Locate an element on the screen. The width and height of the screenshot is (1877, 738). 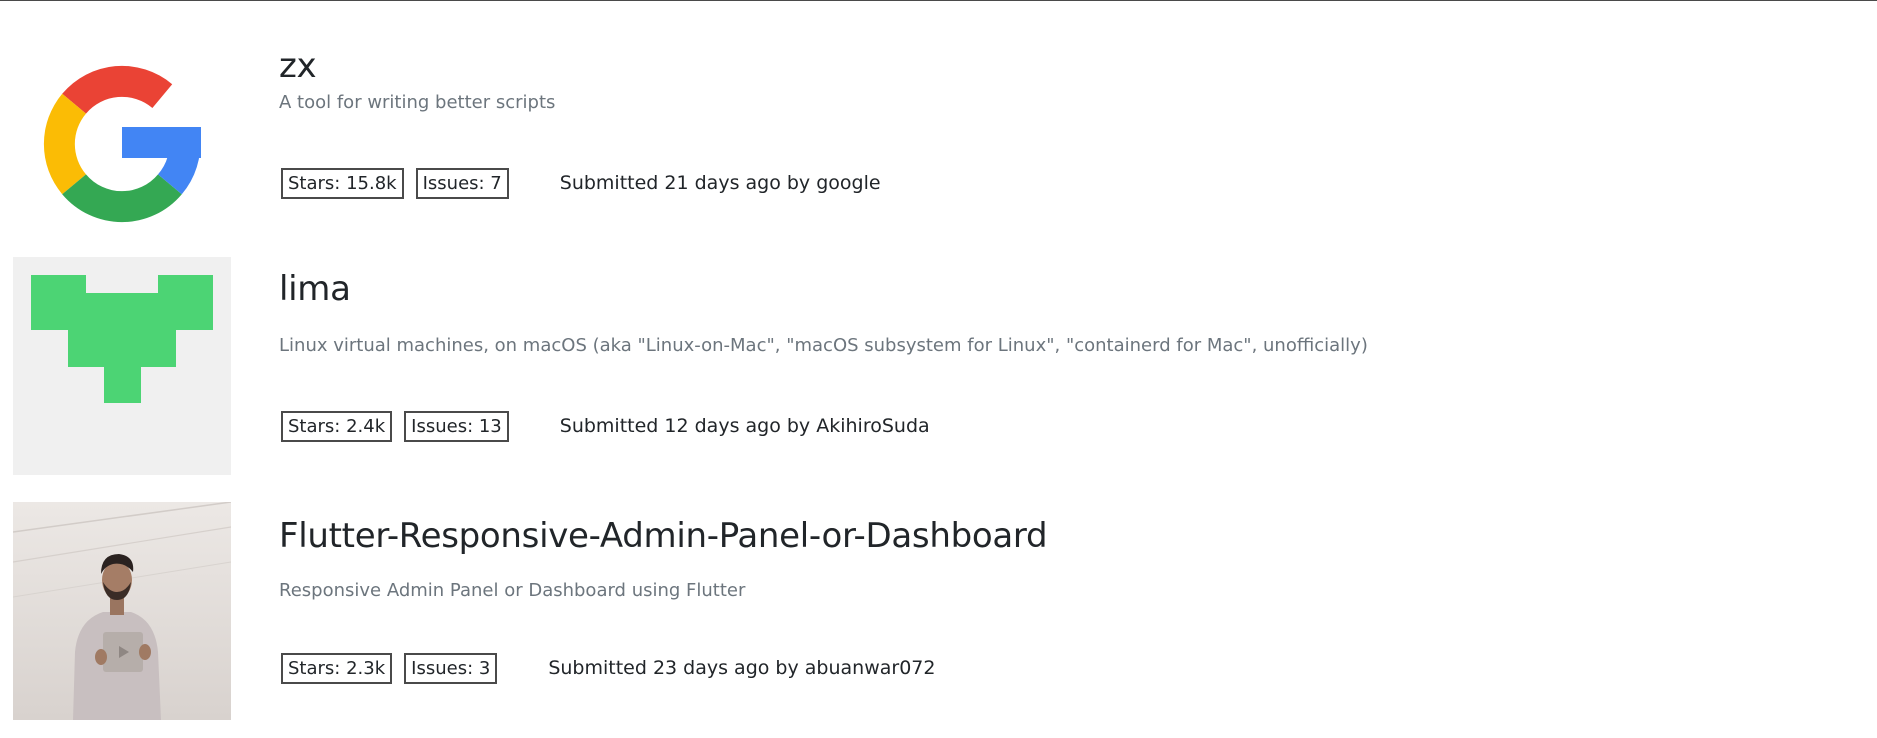
stars-badge: Stars: 2.4k is located at coordinates (337, 426).